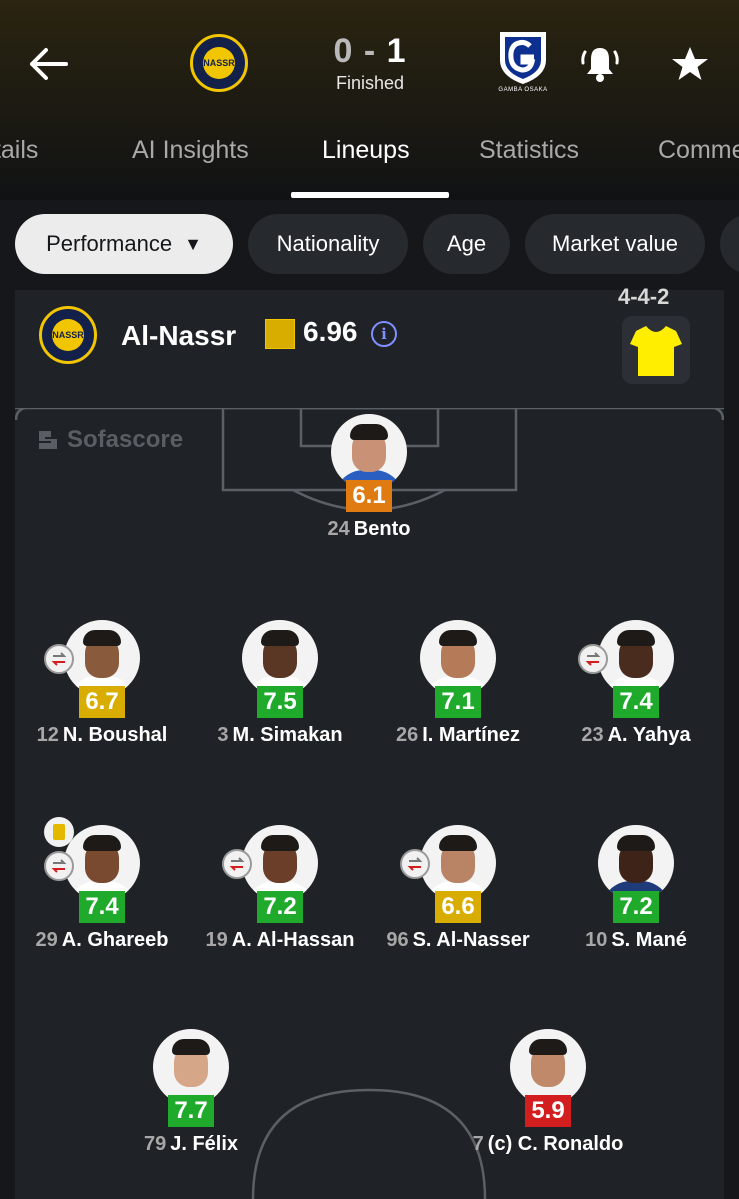 This screenshot has width=739, height=1199. I want to click on star-icon, so click(690, 63).